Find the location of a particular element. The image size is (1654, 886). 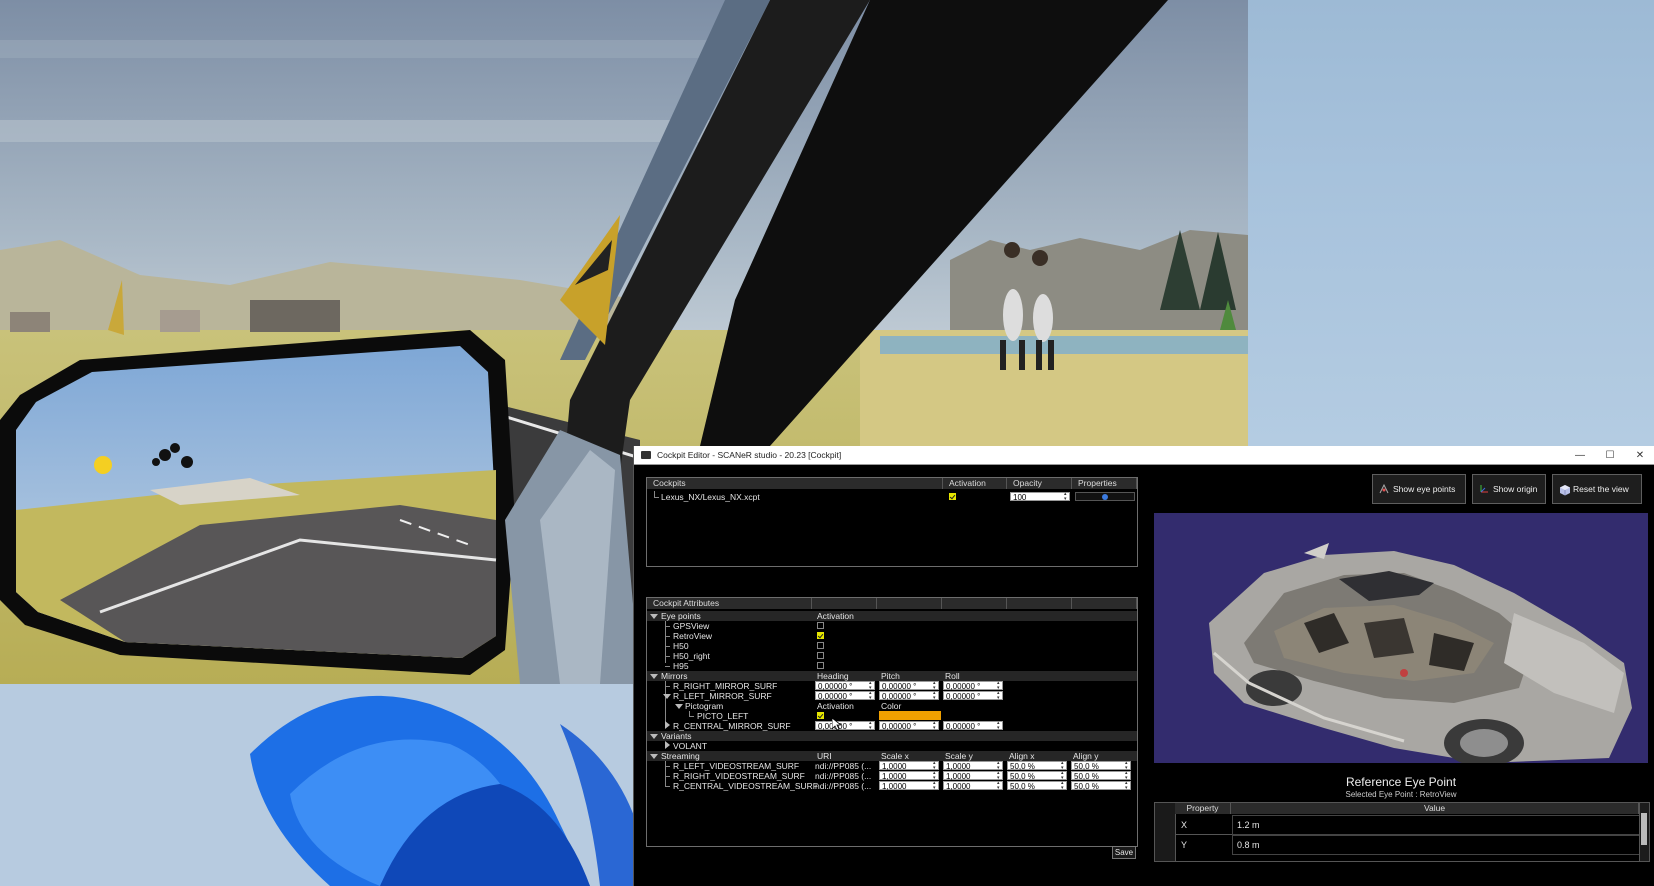

right-videostream-alignx-input: 50,0 % is located at coordinates (1037, 776).